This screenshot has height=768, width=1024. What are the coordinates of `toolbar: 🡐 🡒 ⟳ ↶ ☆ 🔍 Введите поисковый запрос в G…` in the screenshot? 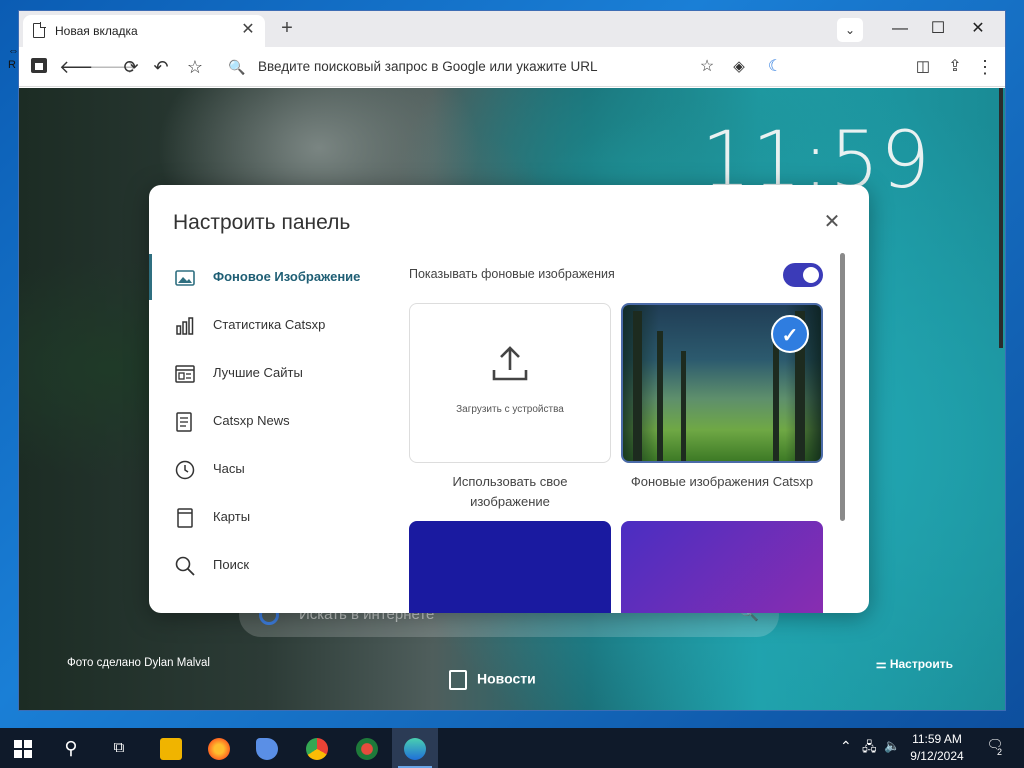 It's located at (512, 67).